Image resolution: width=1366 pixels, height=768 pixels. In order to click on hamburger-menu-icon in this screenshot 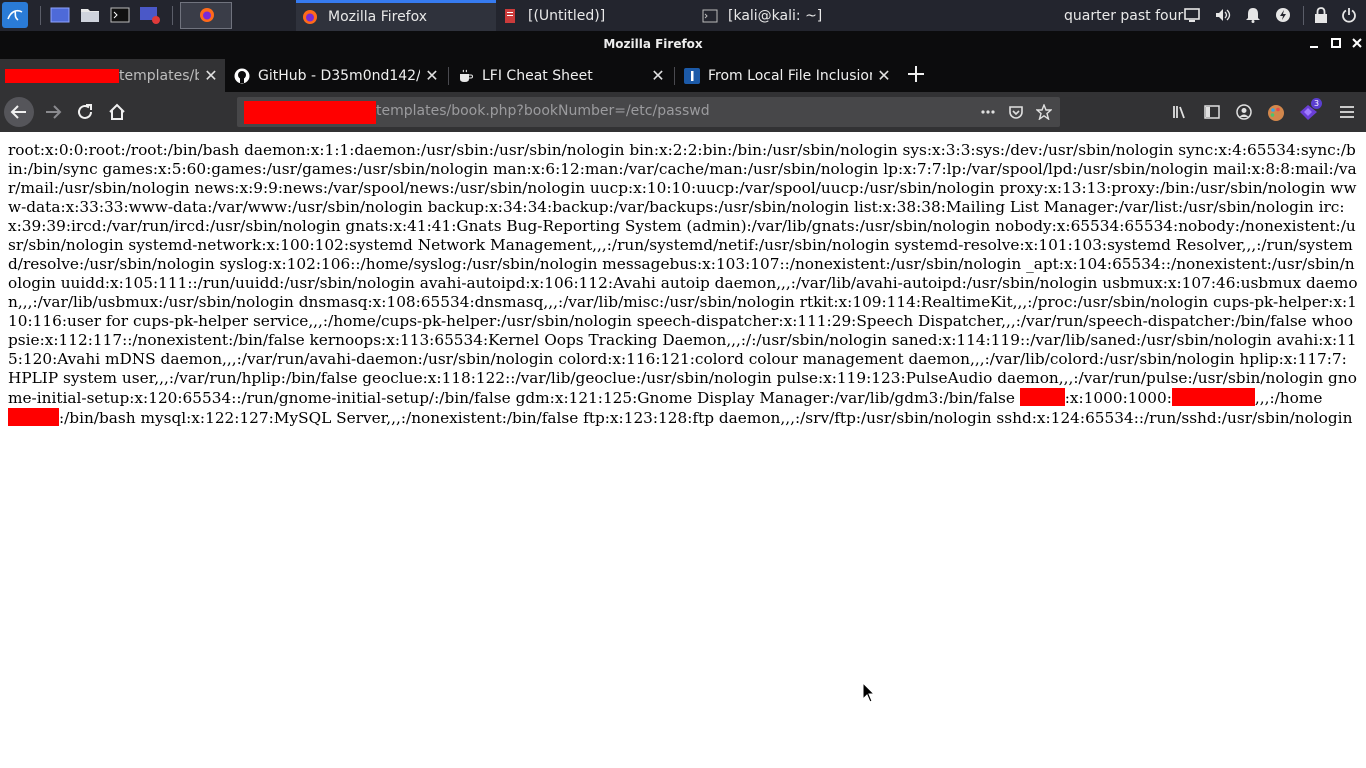, I will do `click(1347, 112)`.